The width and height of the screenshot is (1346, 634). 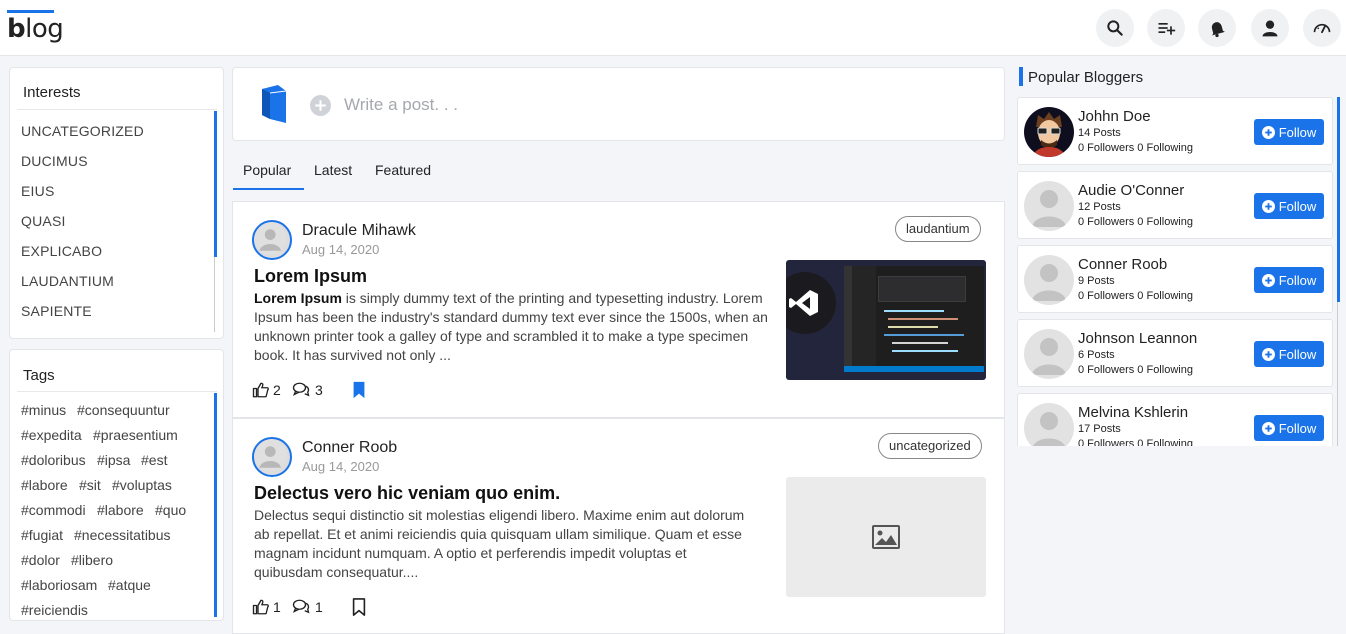 What do you see at coordinates (333, 170) in the screenshot?
I see `tab-latest: Latest` at bounding box center [333, 170].